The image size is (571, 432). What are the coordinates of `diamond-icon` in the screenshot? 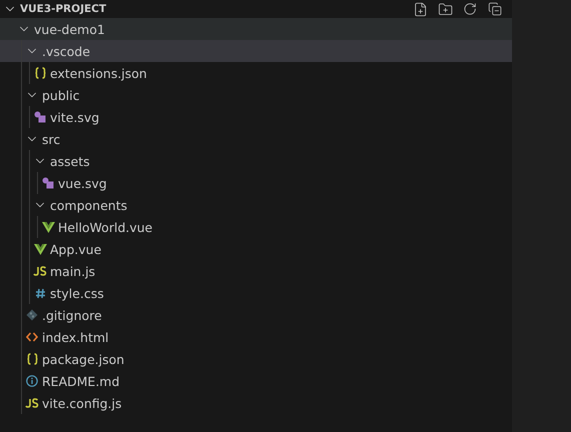 It's located at (32, 315).